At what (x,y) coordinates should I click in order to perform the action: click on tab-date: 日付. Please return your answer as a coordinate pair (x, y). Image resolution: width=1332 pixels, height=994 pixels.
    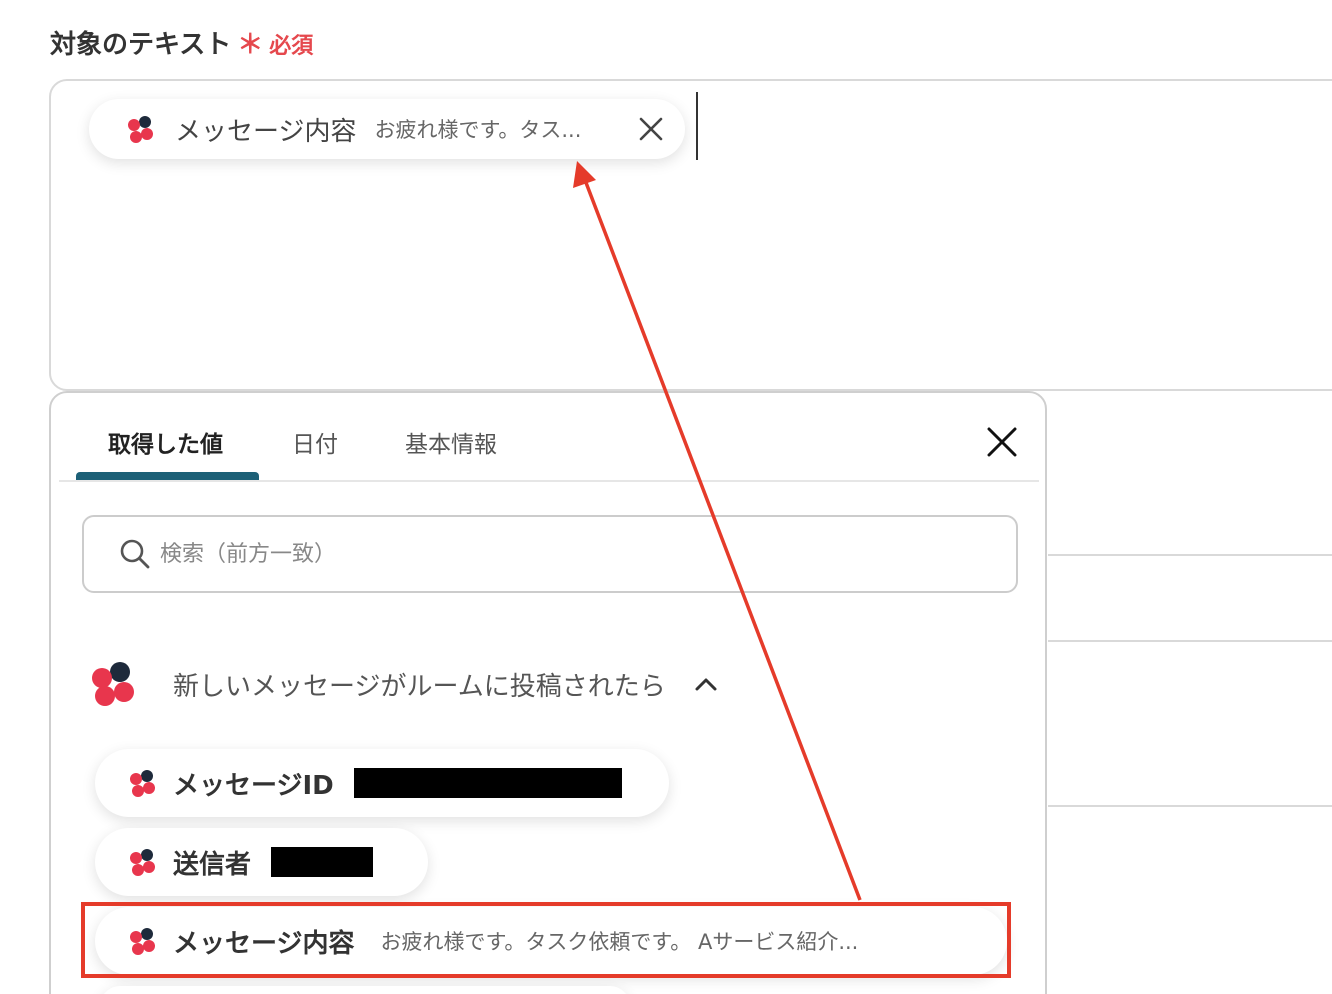
    Looking at the image, I should click on (315, 442).